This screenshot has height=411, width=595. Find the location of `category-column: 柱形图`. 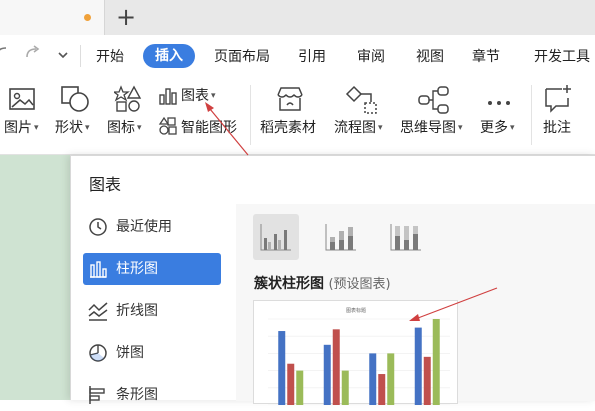

category-column: 柱形图 is located at coordinates (152, 269).